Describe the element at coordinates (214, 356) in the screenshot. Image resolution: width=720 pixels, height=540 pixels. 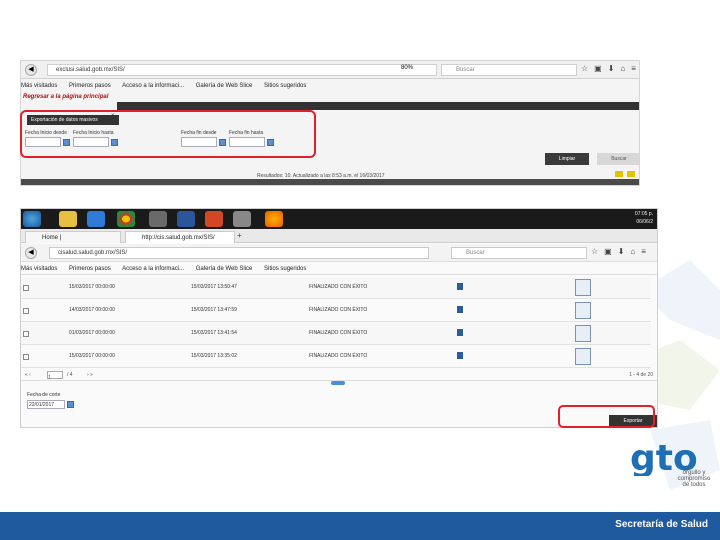
I see `cell-timestamp: 15/03/2017 13:35:02` at that location.